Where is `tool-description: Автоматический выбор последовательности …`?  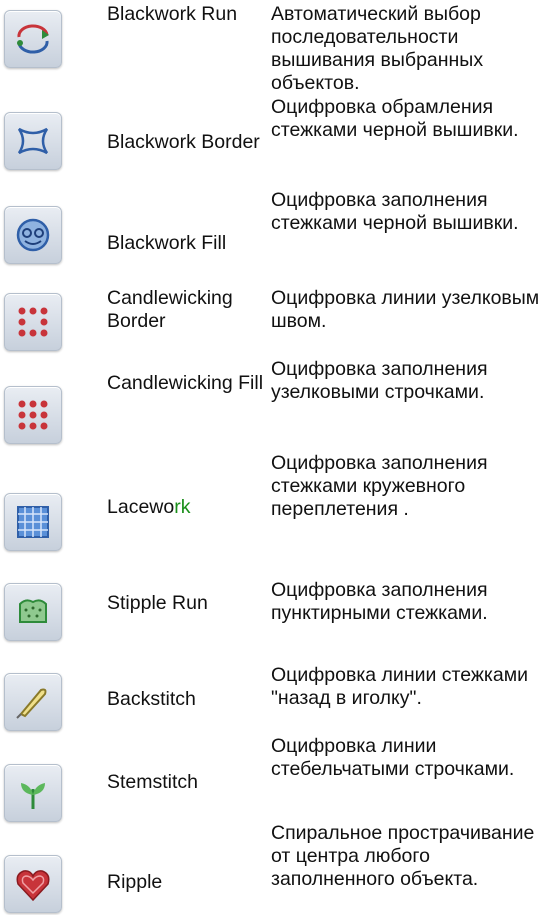
tool-description: Автоматический выбор последовательности … is located at coordinates (377, 48).